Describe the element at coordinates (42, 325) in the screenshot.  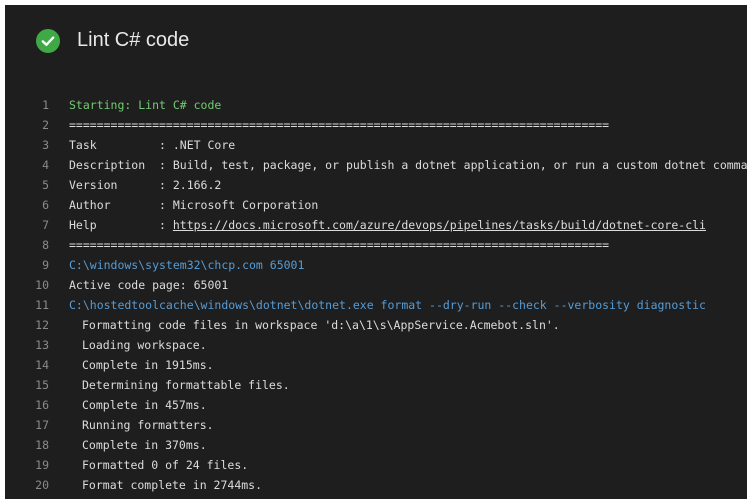
I see `line-number: 12` at that location.